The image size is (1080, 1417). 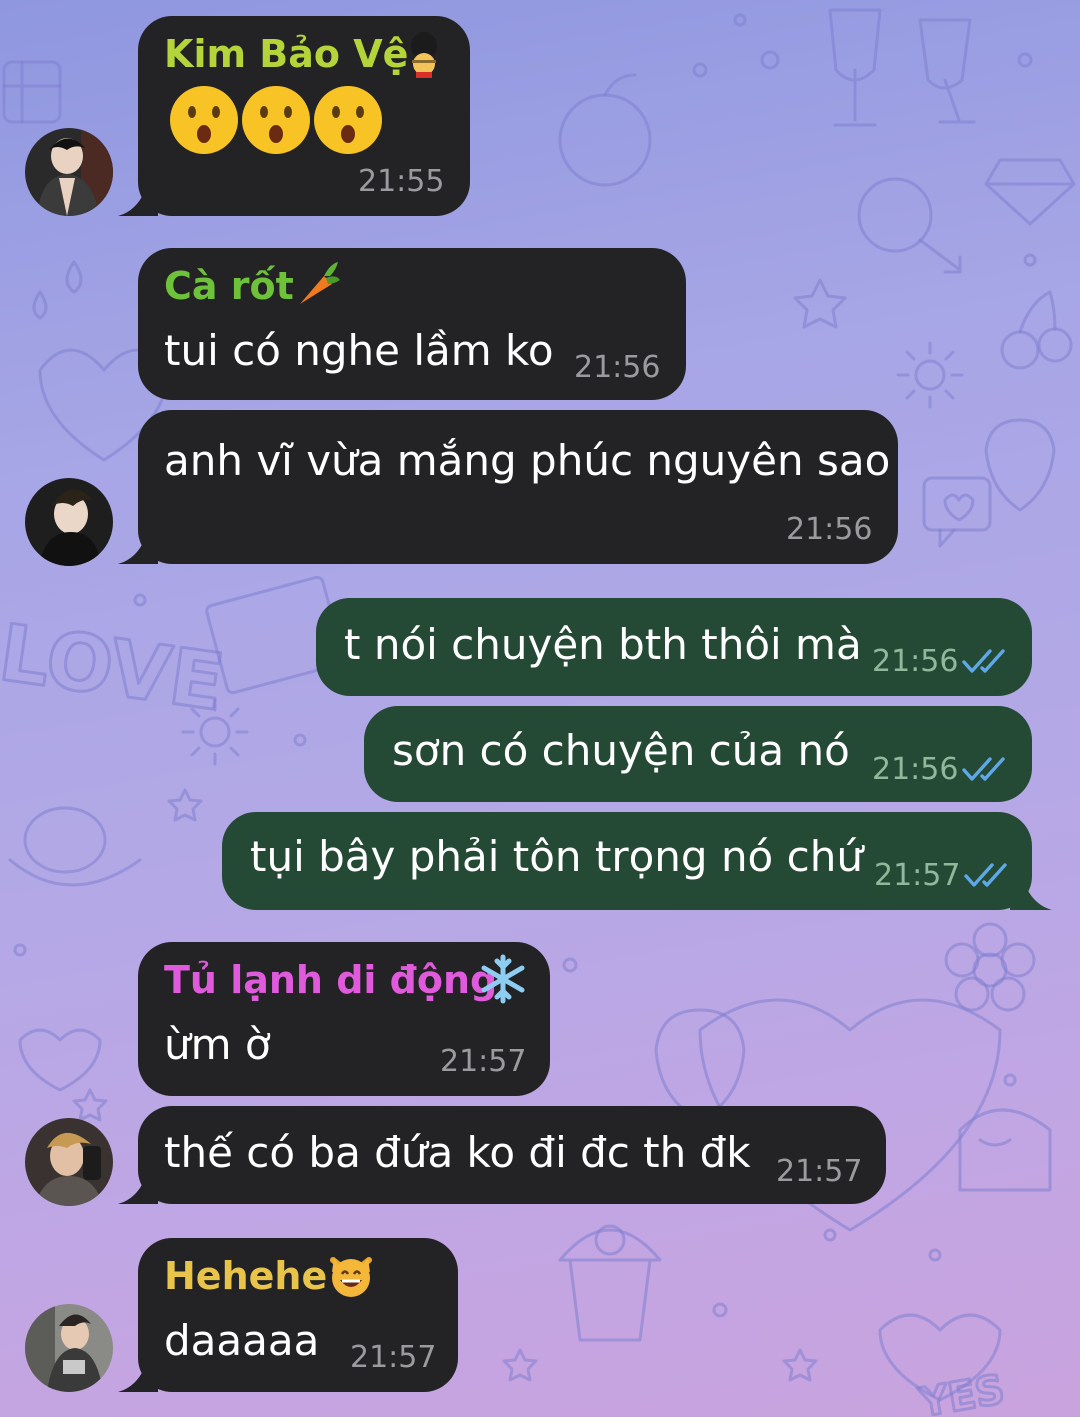 I want to click on message-text: tui có nghe lầm ko, so click(x=359, y=350).